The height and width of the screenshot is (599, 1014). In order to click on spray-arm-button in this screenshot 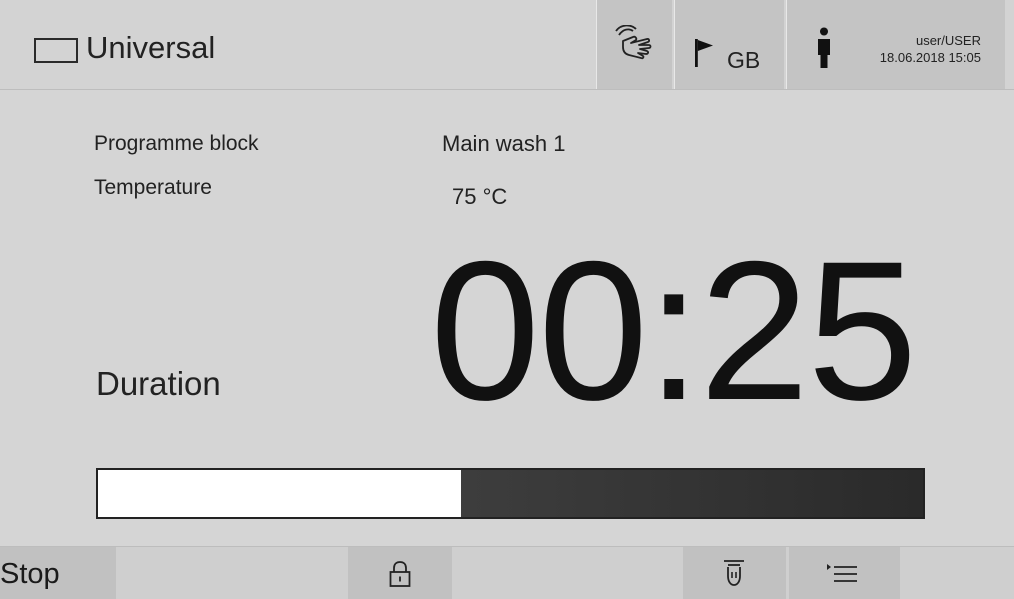, I will do `click(734, 573)`.